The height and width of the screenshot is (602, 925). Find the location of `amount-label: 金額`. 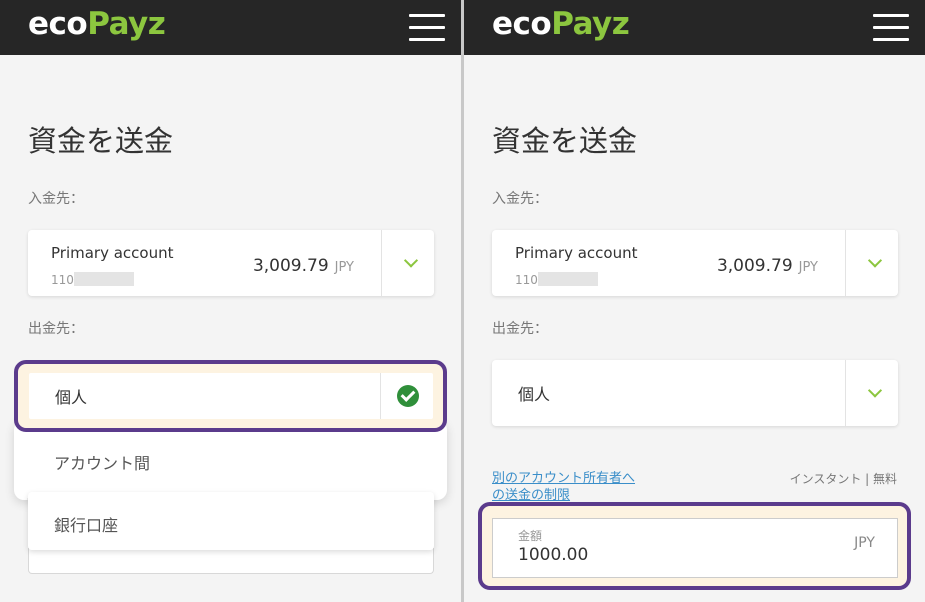

amount-label: 金額 is located at coordinates (530, 536).